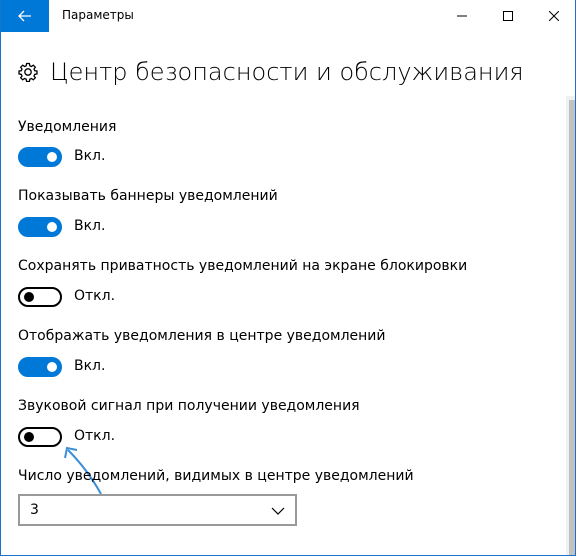  I want to click on sound-toggle, so click(40, 437).